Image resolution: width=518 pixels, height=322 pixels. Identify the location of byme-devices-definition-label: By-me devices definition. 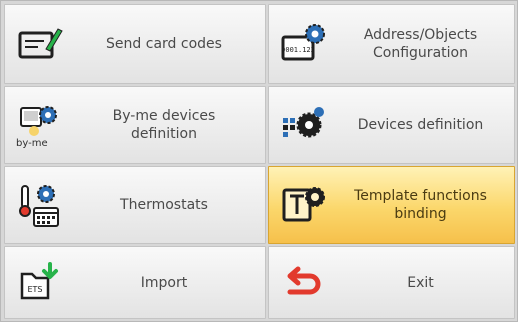
(164, 125).